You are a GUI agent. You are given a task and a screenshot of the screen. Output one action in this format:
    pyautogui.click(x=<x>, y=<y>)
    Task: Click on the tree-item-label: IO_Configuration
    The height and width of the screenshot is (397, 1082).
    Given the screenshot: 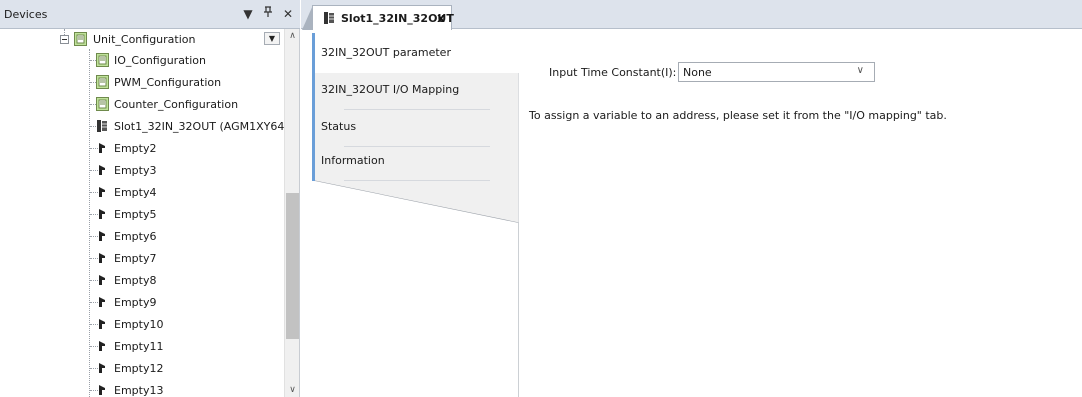 What is the action you would take?
    pyautogui.click(x=160, y=60)
    